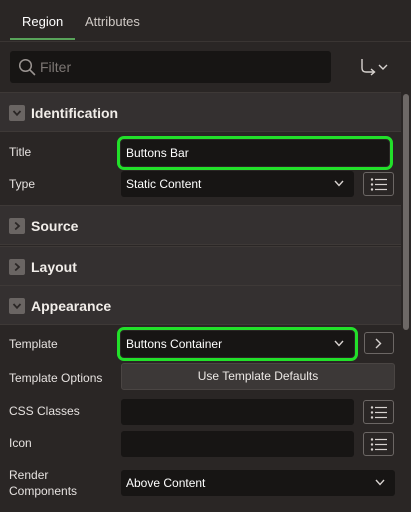 Image resolution: width=411 pixels, height=512 pixels. Describe the element at coordinates (56, 378) in the screenshot. I see `template-options-label: Template Options` at that location.